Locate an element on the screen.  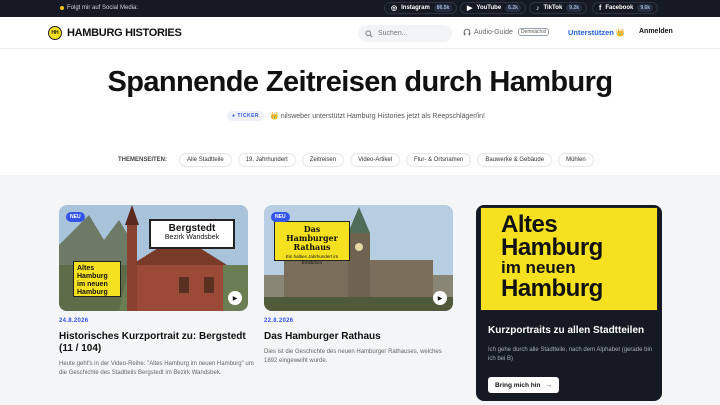
coming-soon-badge: Demnächst is located at coordinates (533, 32).